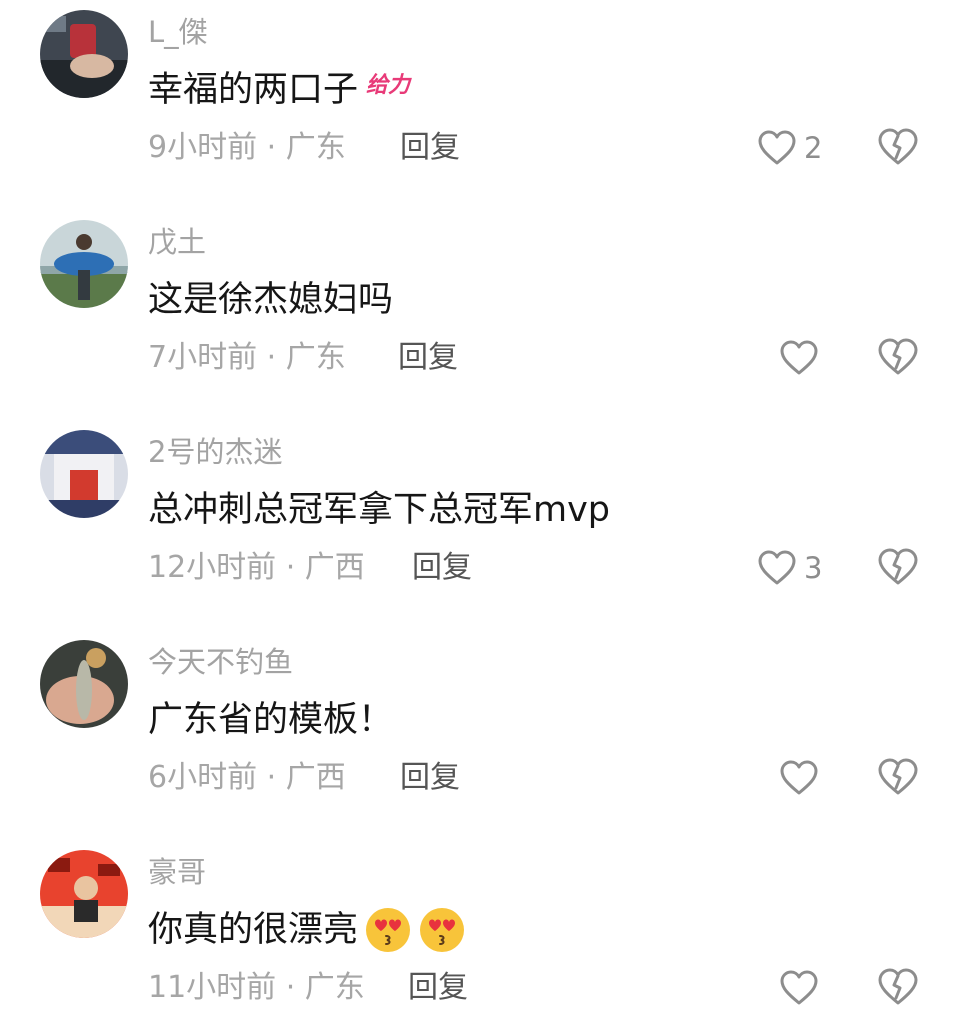  Describe the element at coordinates (813, 568) in the screenshot. I see `like-count: 3` at that location.